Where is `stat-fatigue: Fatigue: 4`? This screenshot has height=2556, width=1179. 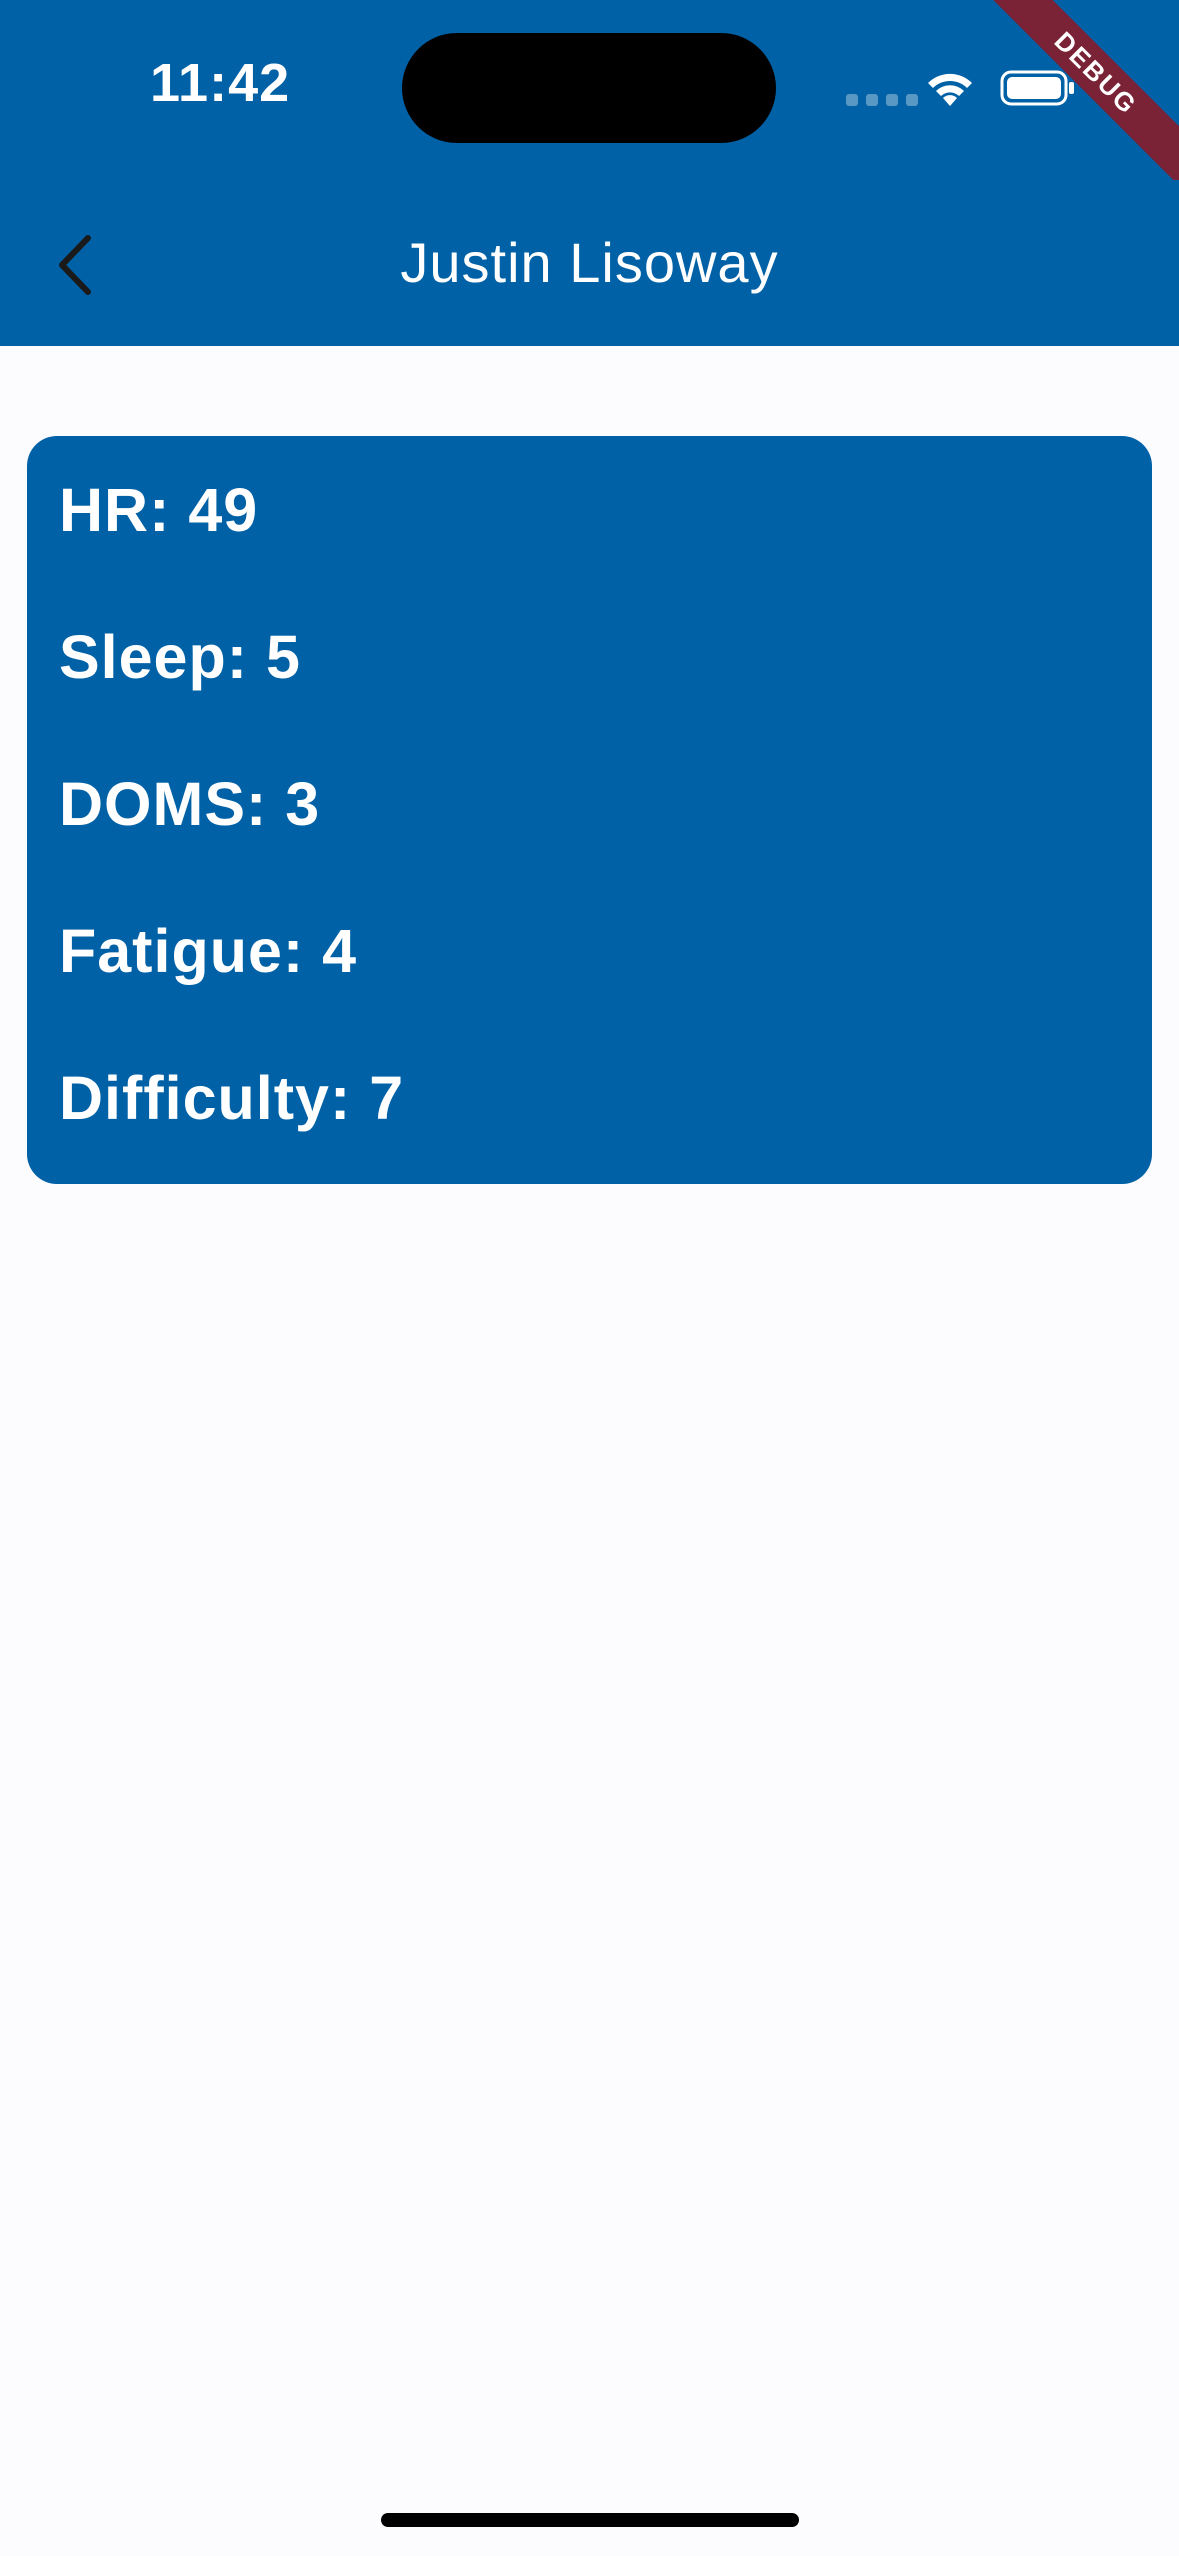
stat-fatigue: Fatigue: 4 is located at coordinates (208, 951).